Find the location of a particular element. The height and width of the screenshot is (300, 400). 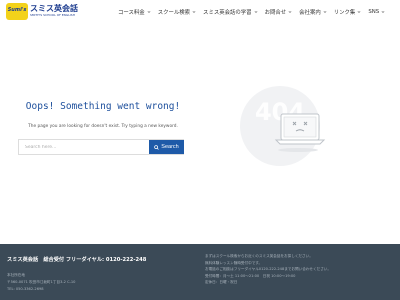

nav-item-learning: スミス英会話の学習 is located at coordinates (230, 12).